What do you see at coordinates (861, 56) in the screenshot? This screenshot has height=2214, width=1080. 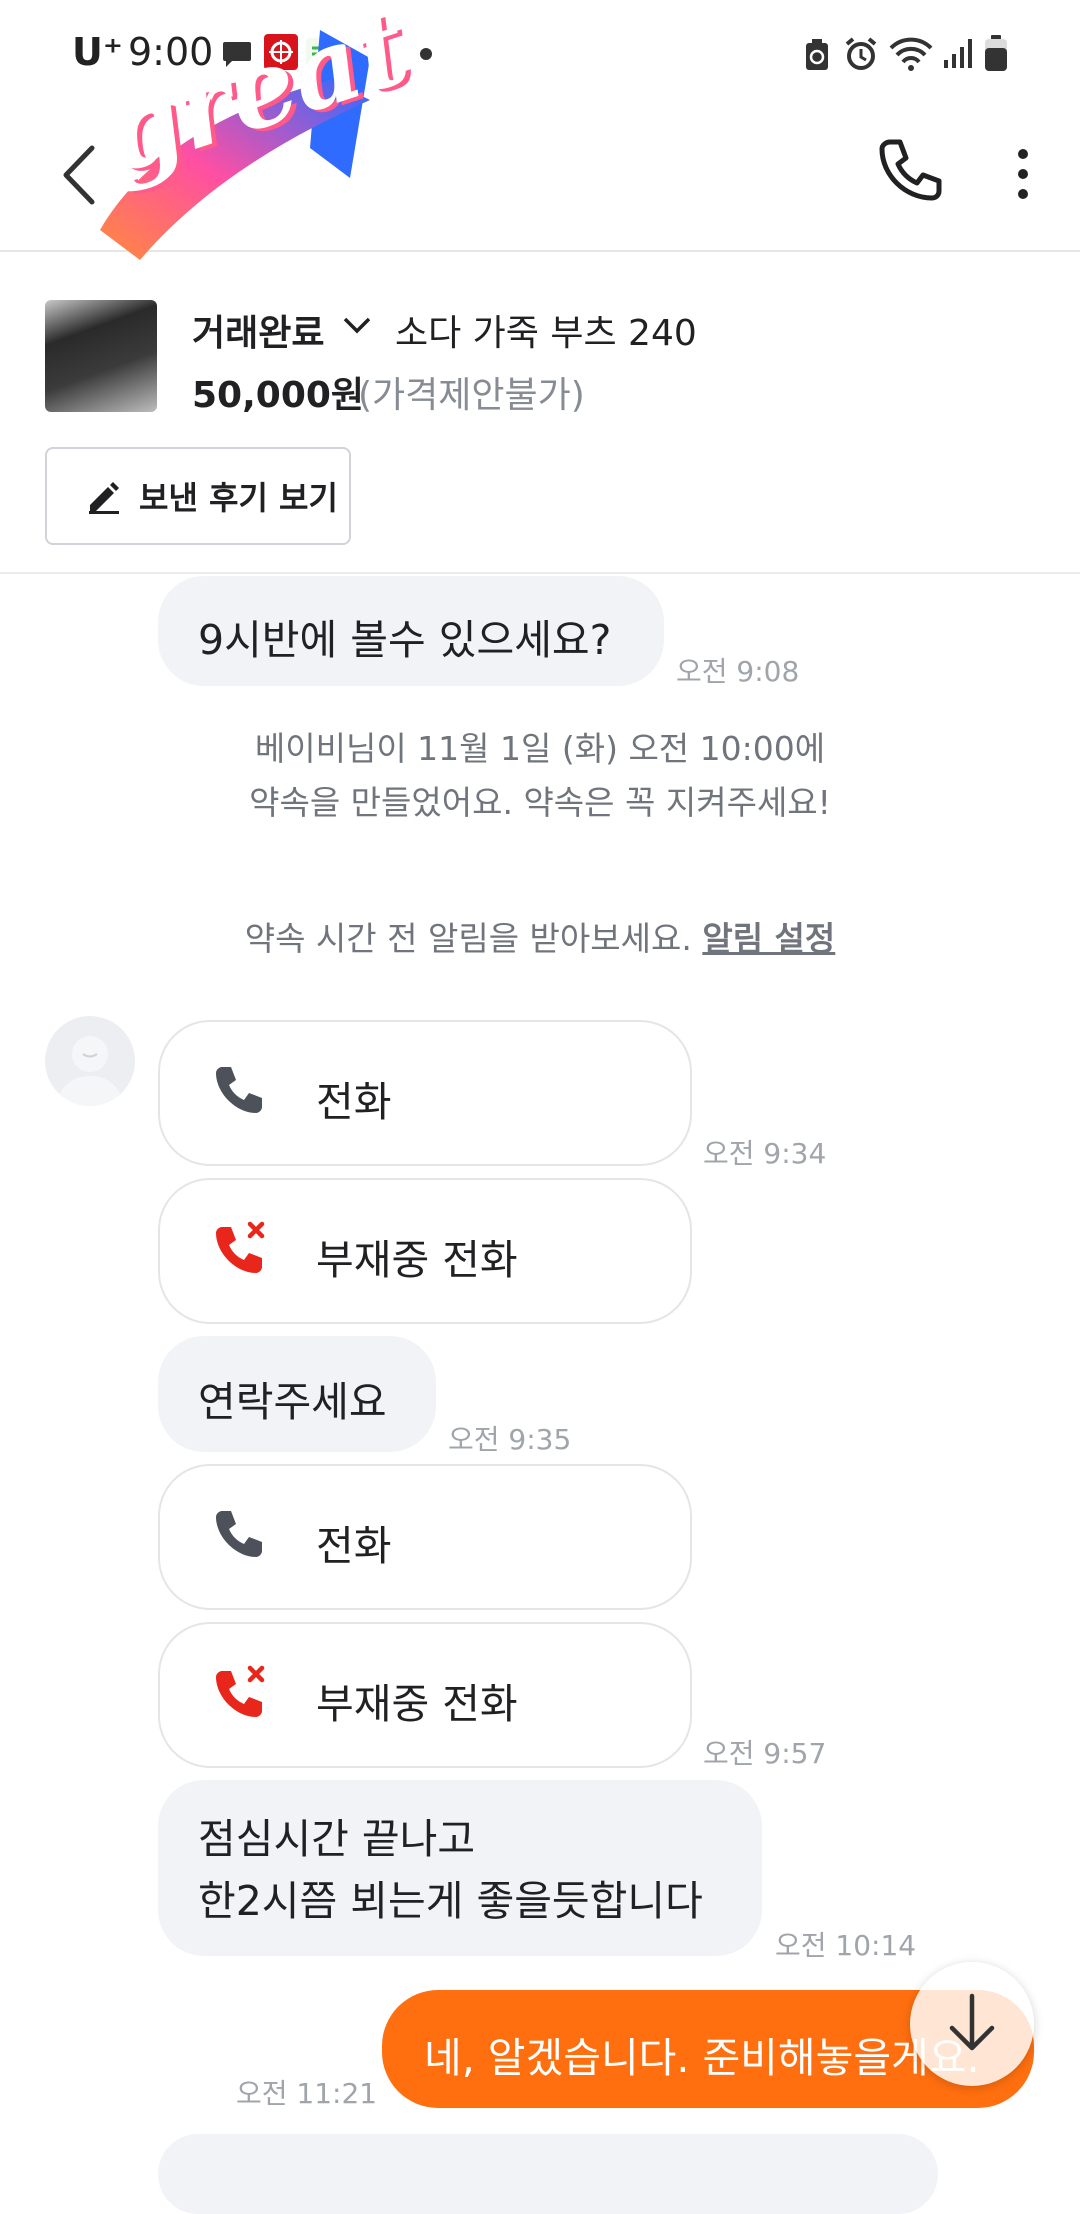 I see `alarm-icon` at bounding box center [861, 56].